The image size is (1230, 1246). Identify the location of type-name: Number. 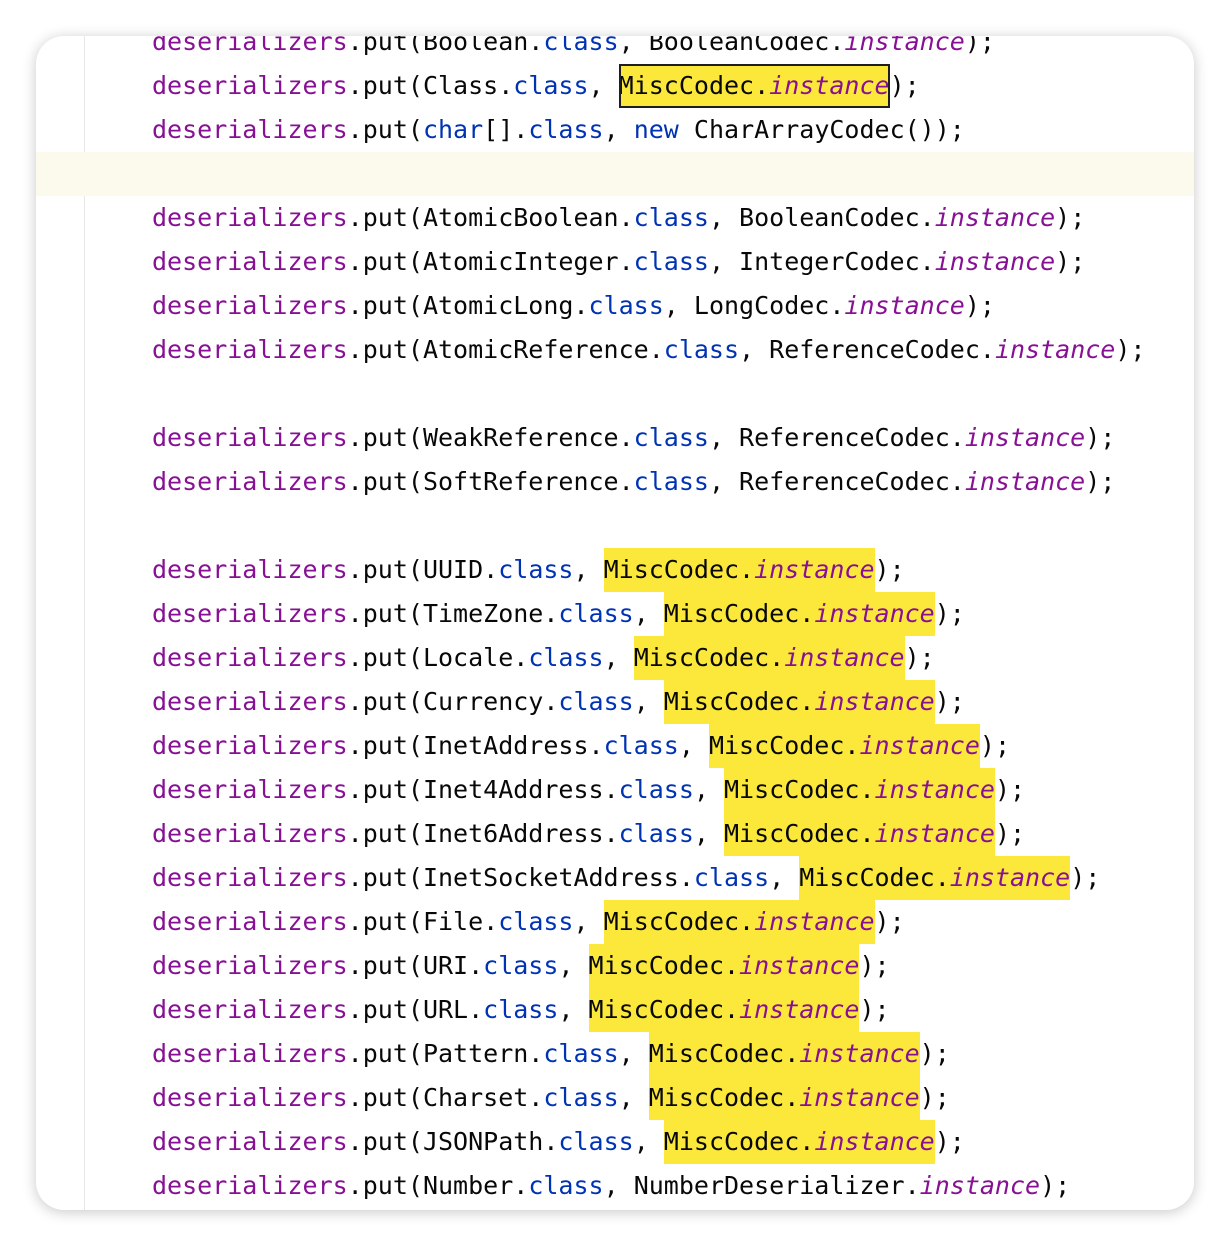
(468, 1185).